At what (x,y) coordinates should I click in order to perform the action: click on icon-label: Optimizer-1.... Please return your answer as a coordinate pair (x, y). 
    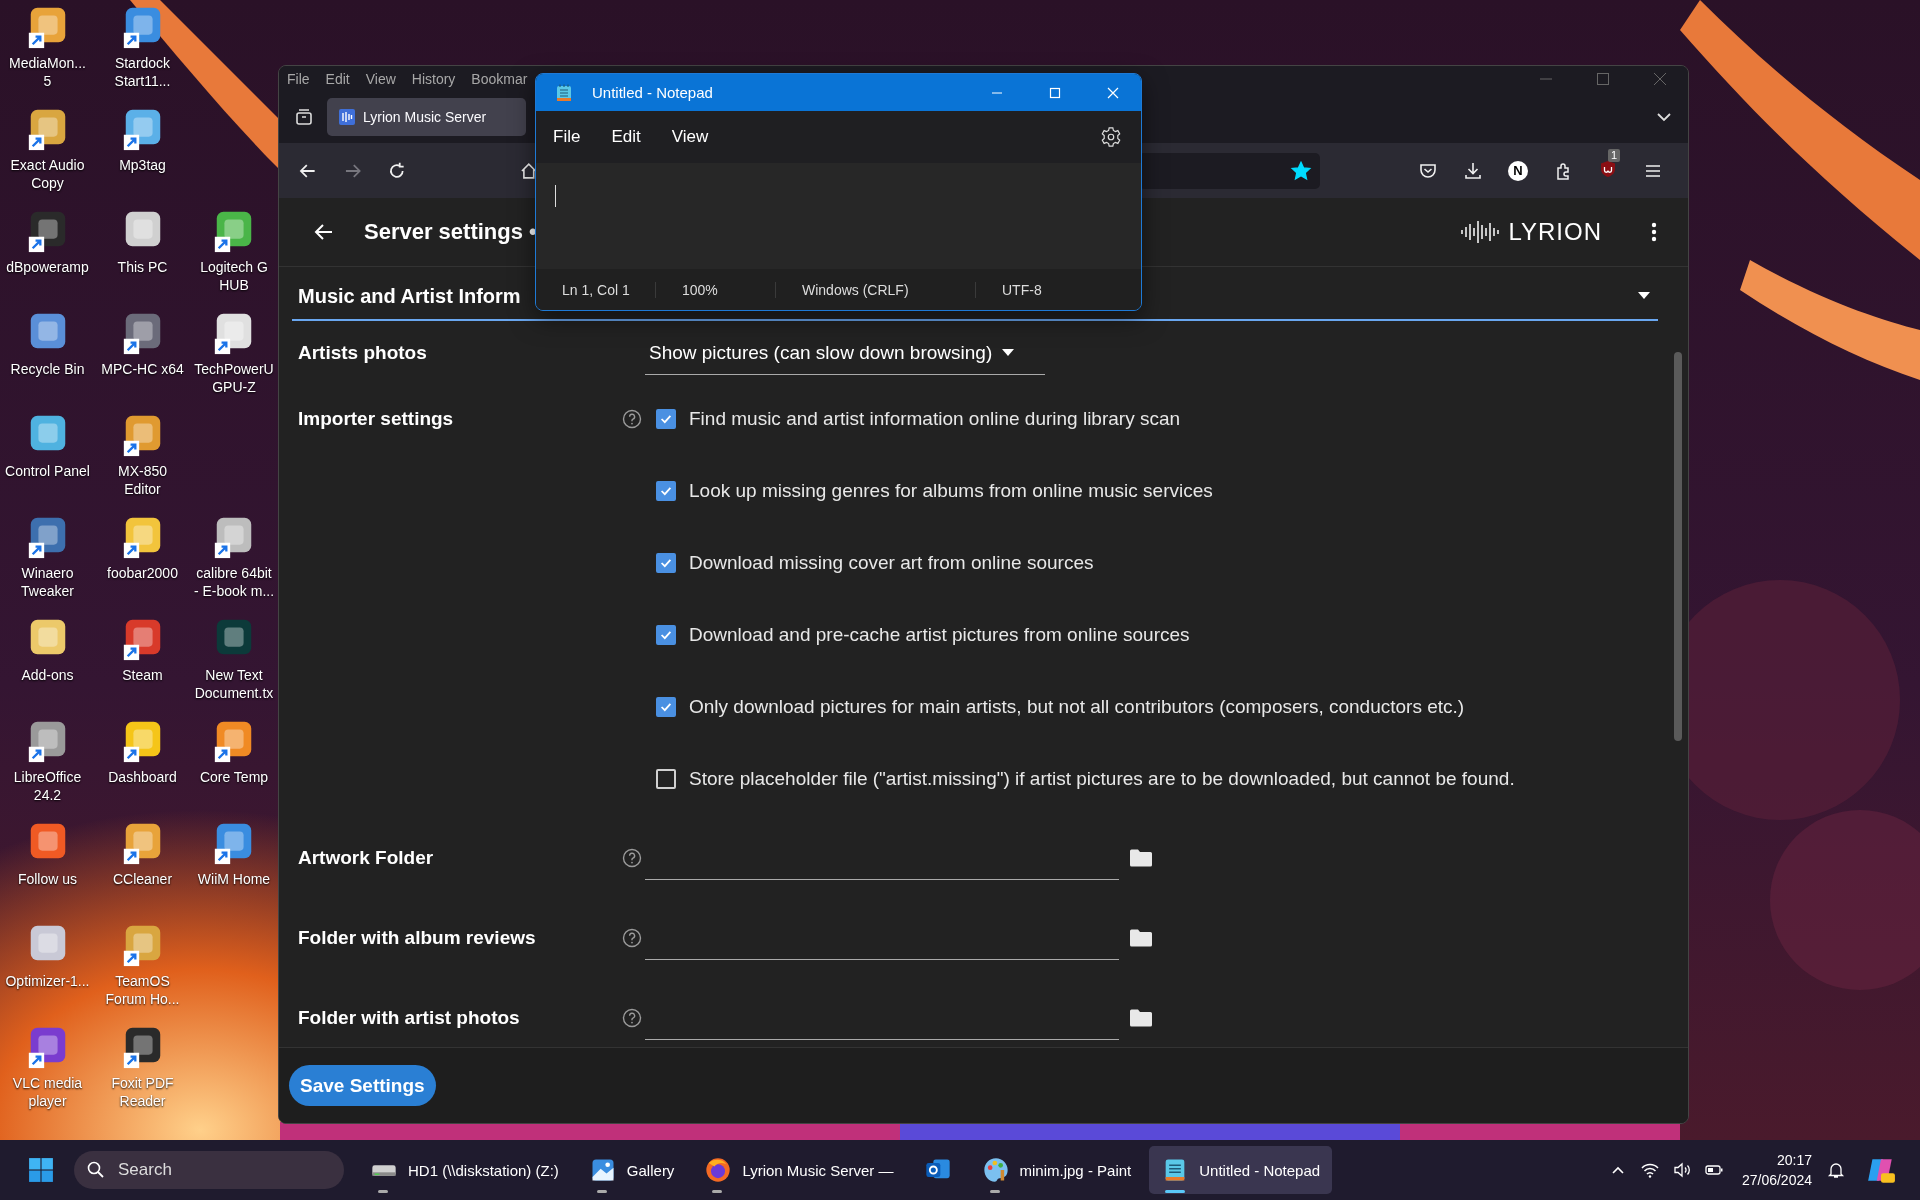
    Looking at the image, I should click on (47, 981).